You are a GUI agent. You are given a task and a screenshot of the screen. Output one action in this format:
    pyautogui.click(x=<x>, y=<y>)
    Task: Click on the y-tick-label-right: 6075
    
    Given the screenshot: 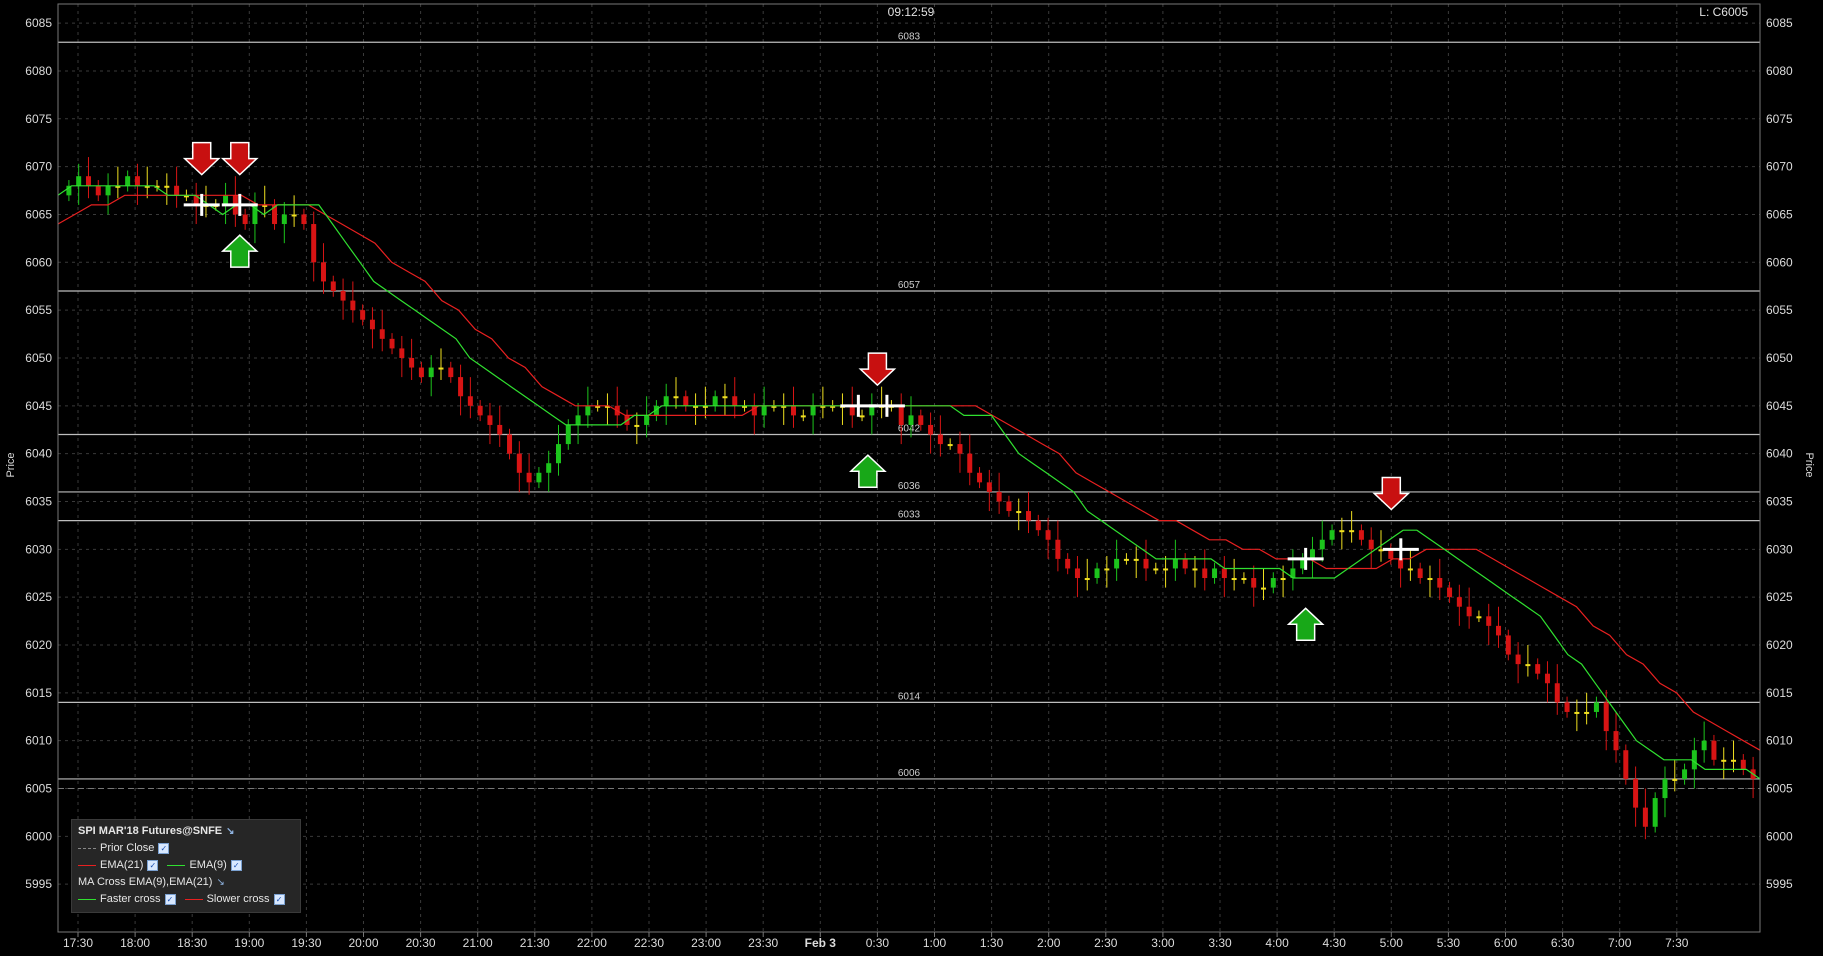 What is the action you would take?
    pyautogui.click(x=1779, y=119)
    